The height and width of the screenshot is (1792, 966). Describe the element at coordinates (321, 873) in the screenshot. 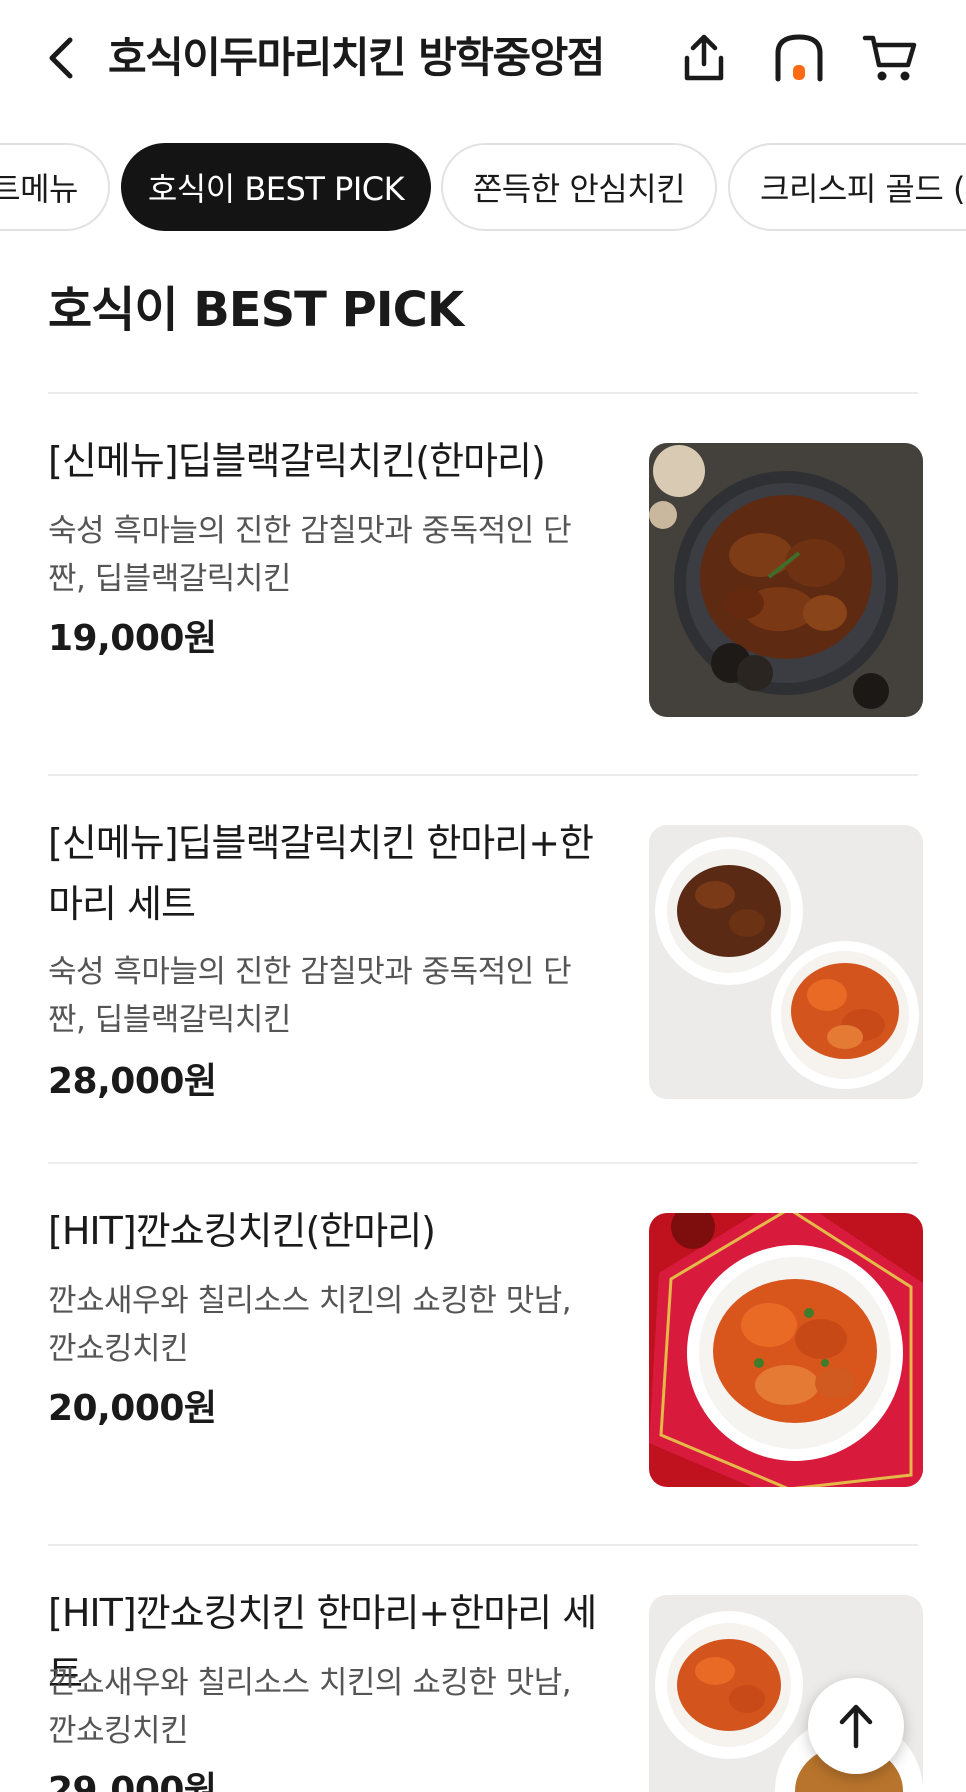

I see `menu-item-name: [신메뉴]딥블랙갈릭치킨 한마리+한마리 세트` at that location.